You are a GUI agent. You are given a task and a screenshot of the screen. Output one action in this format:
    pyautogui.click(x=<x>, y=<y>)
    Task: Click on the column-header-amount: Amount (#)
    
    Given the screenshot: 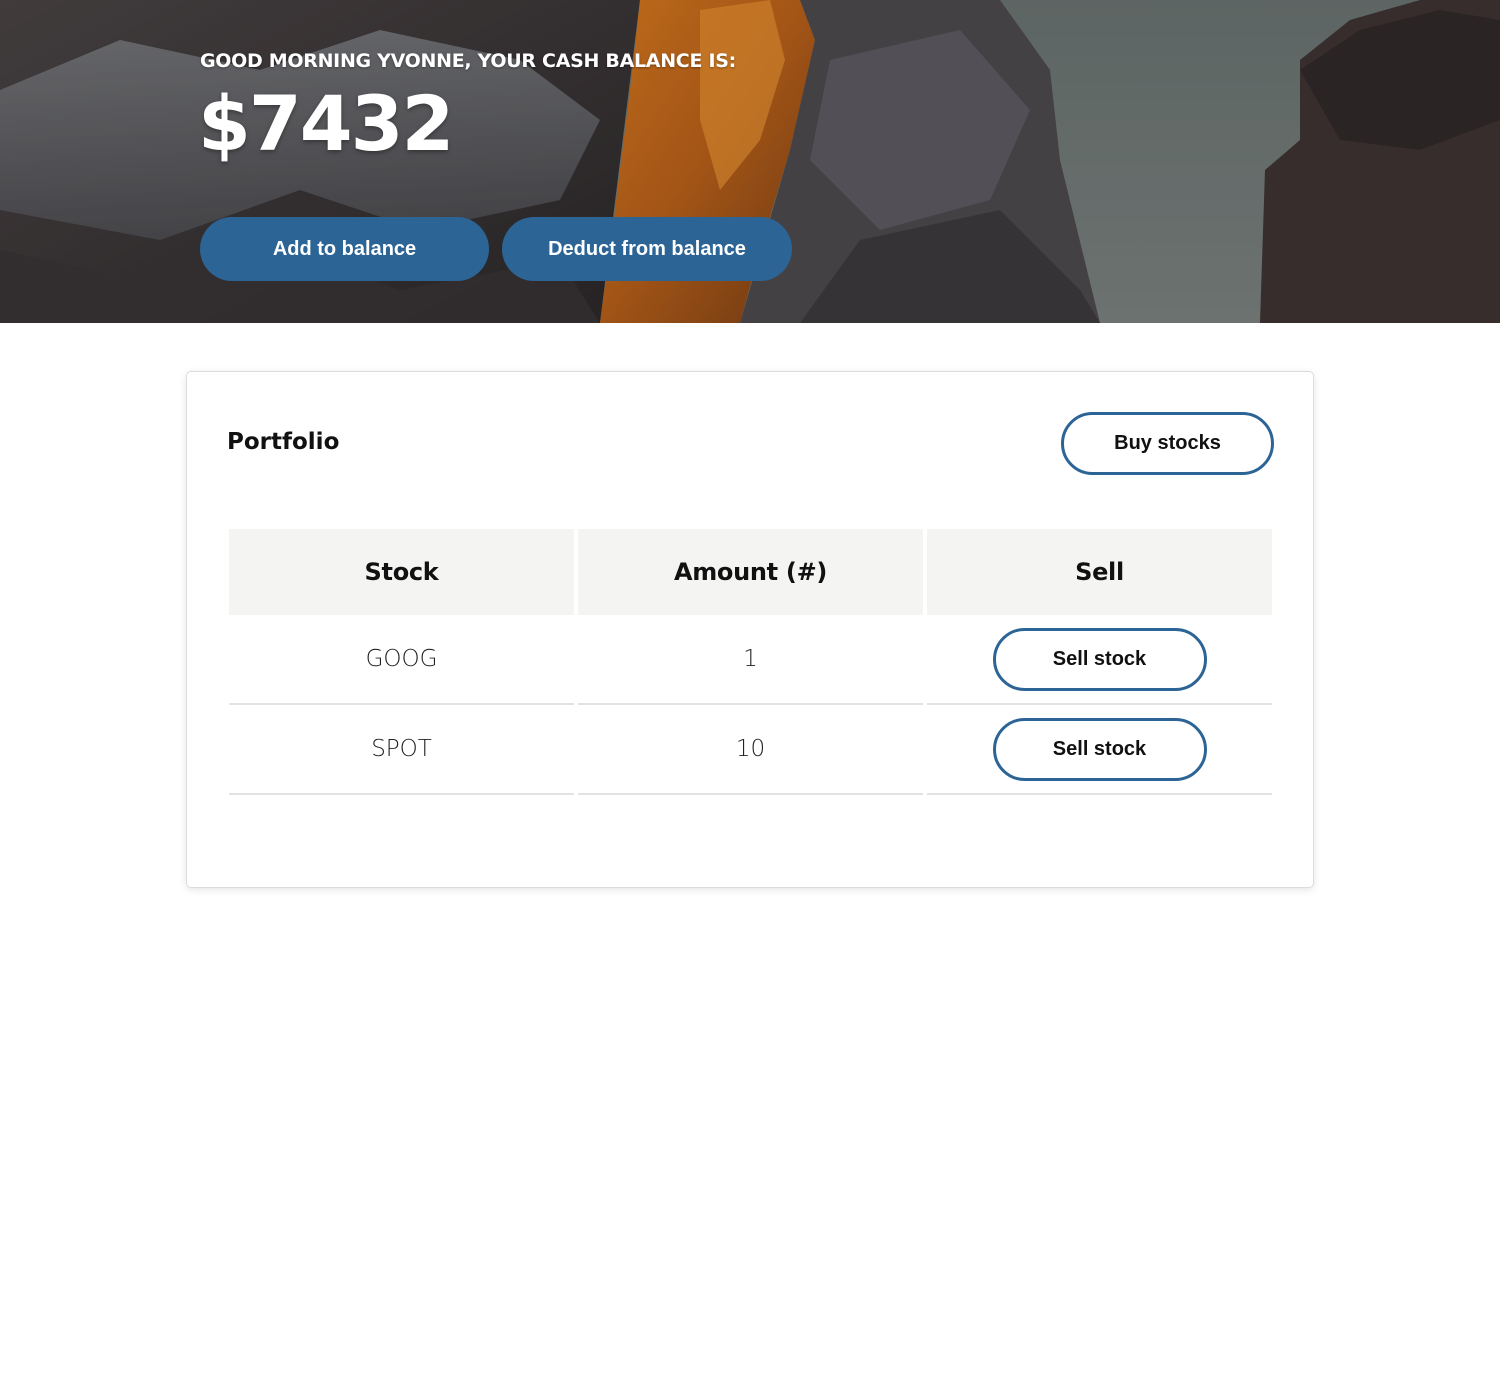 What is the action you would take?
    pyautogui.click(x=750, y=572)
    